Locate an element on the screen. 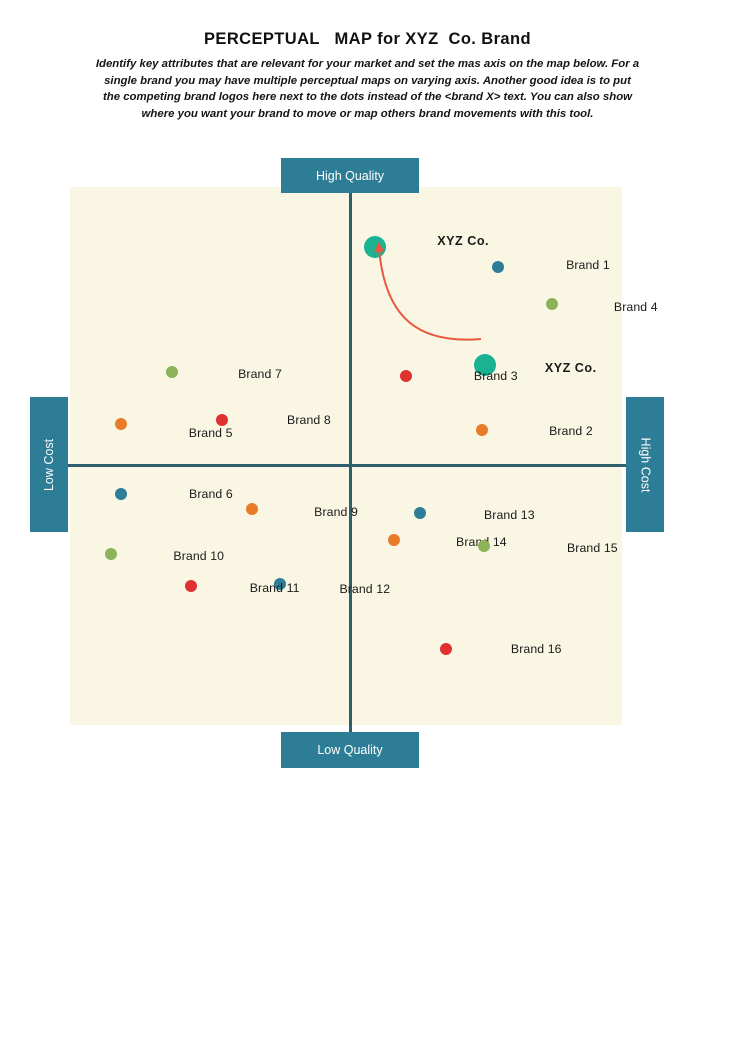 Image resolution: width=735 pixels, height=1038 pixels. brand-point-label: Brand 12 is located at coordinates (365, 588).